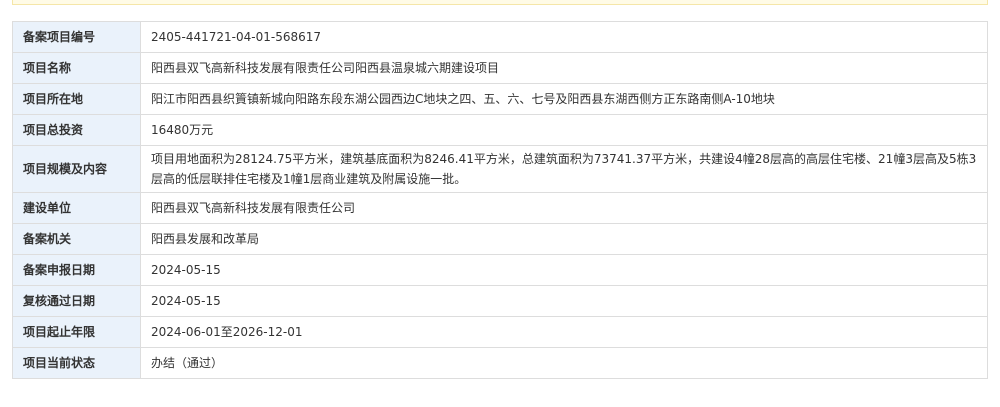 The width and height of the screenshot is (1000, 407). I want to click on table-row: 建设单位 阳西县双飞高新科技发展有限责任公司, so click(500, 208).